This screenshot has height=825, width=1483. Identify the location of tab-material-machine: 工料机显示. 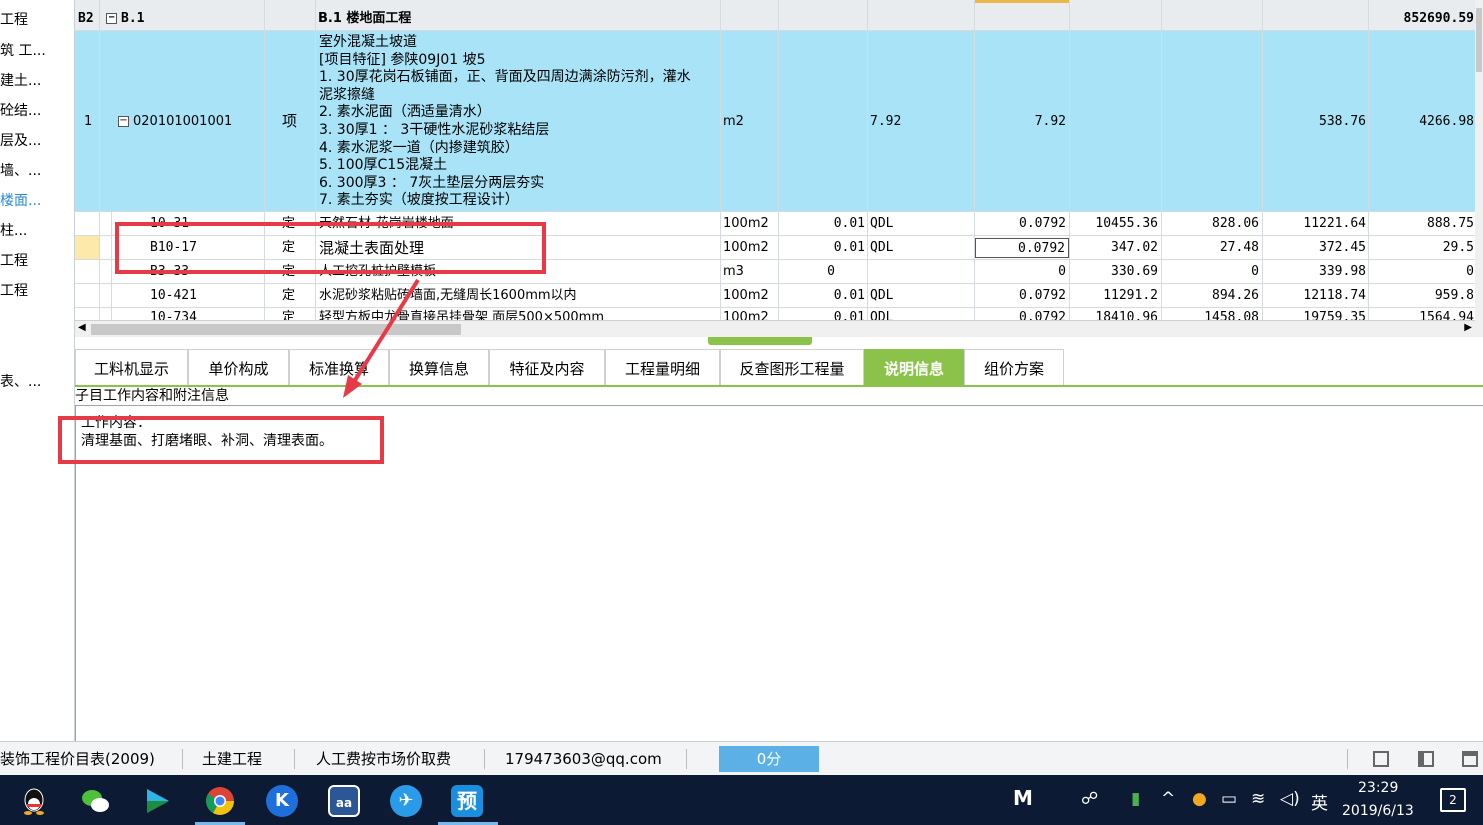
(131, 367).